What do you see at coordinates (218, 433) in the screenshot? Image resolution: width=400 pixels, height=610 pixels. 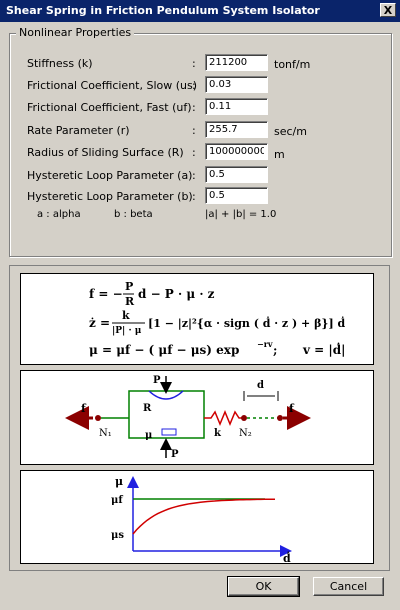 I see `k-label: k` at bounding box center [218, 433].